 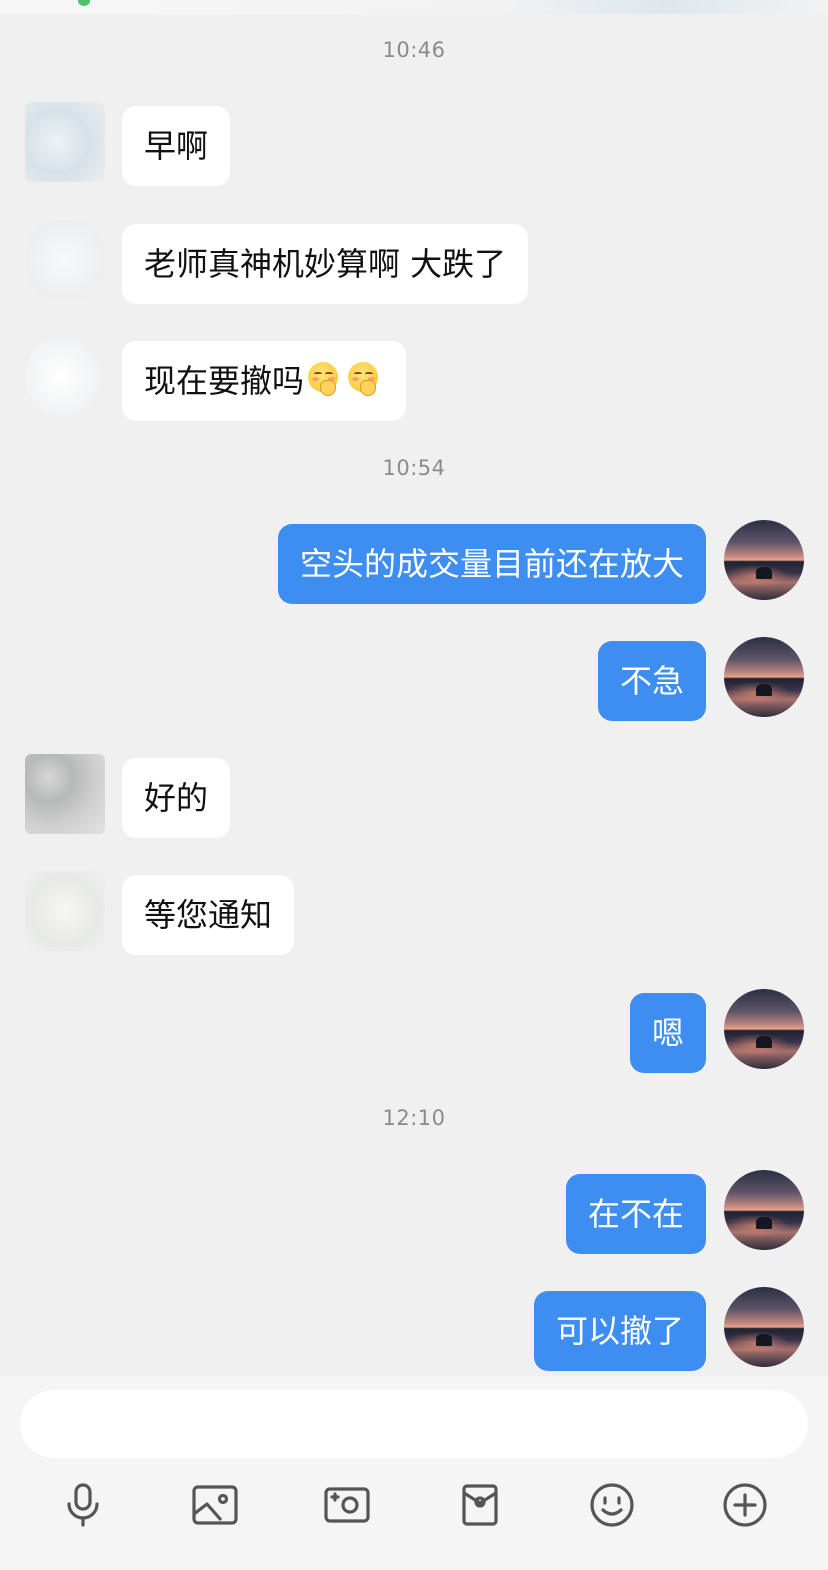 I want to click on online-status-dot, so click(x=84, y=3).